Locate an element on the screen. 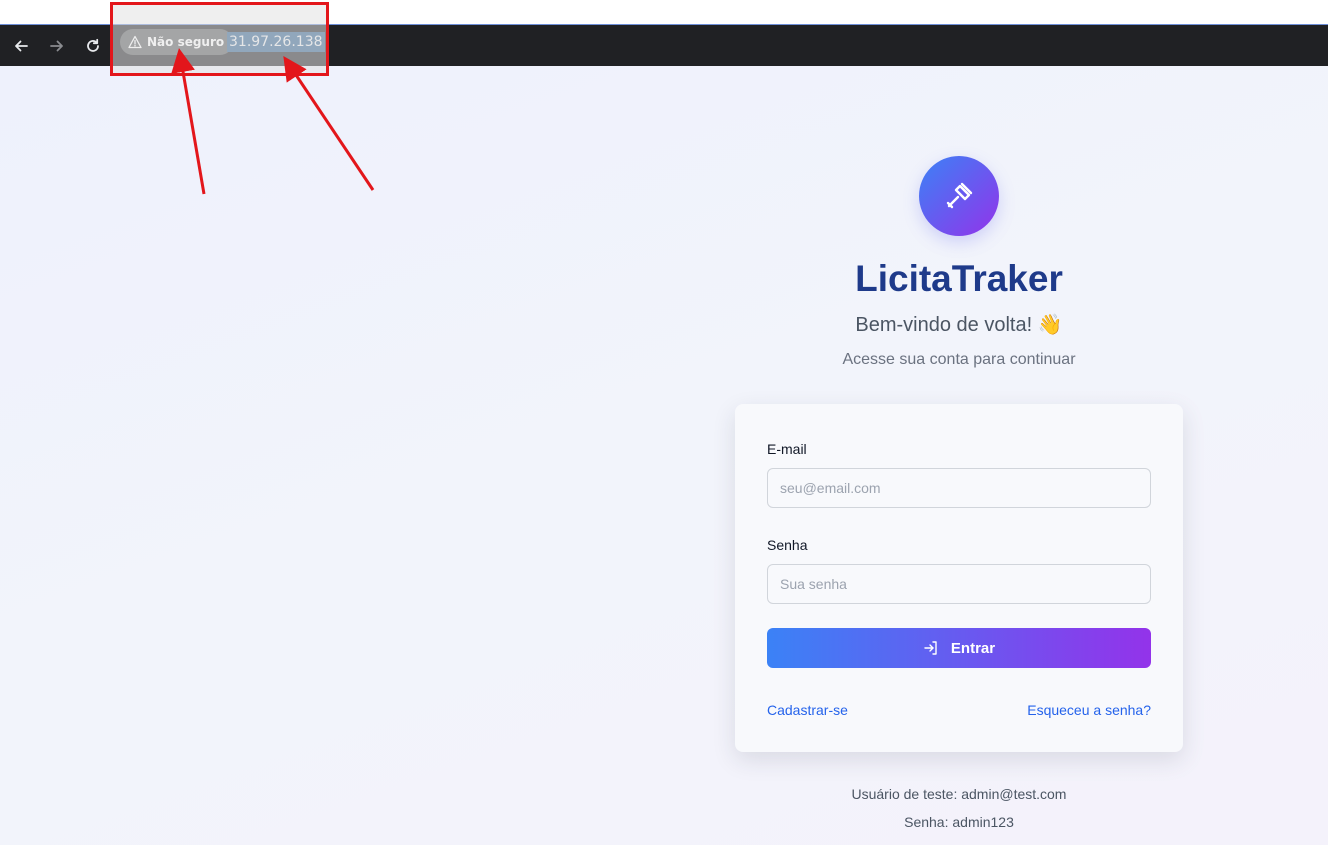 The image size is (1328, 845). security-indicator-chip: Não seguro is located at coordinates (177, 42).